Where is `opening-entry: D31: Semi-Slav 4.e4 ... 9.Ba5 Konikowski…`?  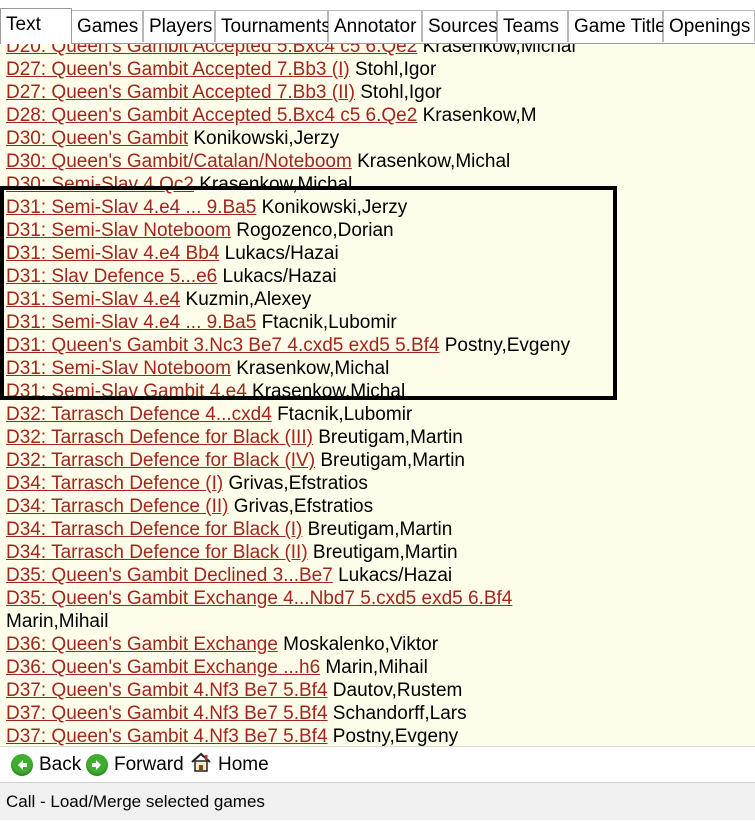
opening-entry: D31: Semi-Slav 4.e4 ... 9.Ba5 Konikowski… is located at coordinates (206, 207).